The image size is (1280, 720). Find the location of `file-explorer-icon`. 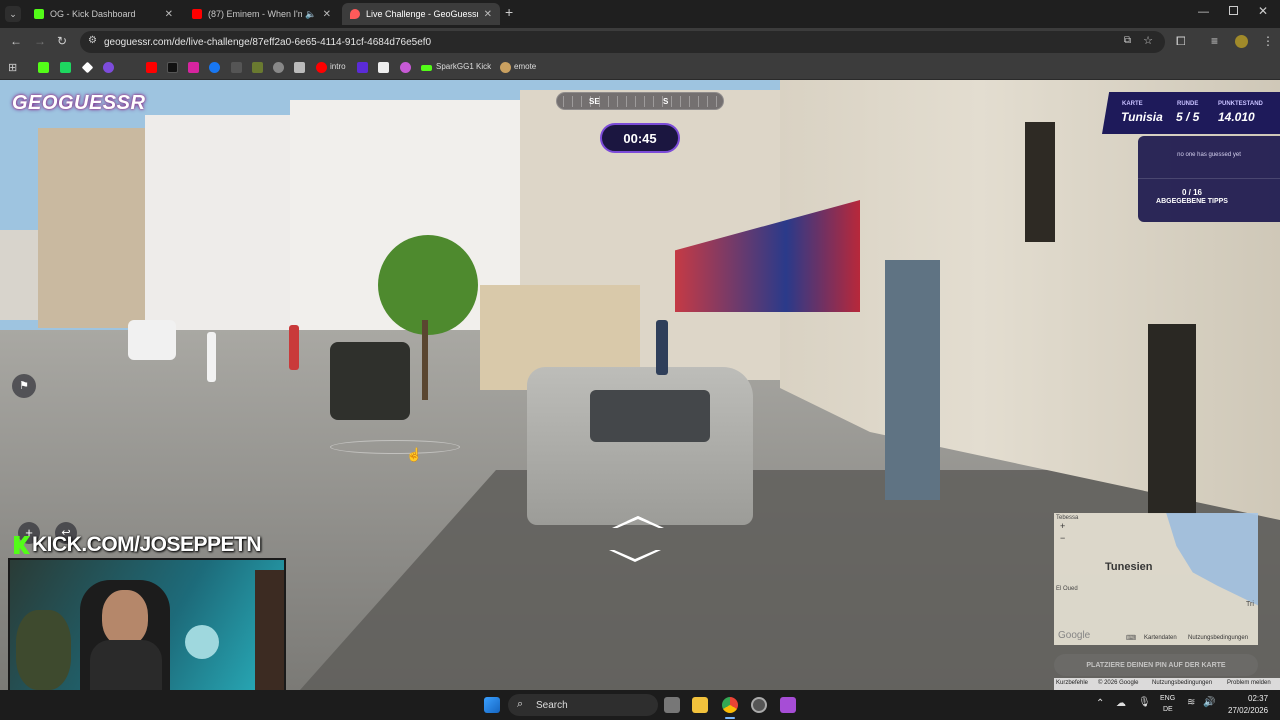

file-explorer-icon is located at coordinates (700, 705).